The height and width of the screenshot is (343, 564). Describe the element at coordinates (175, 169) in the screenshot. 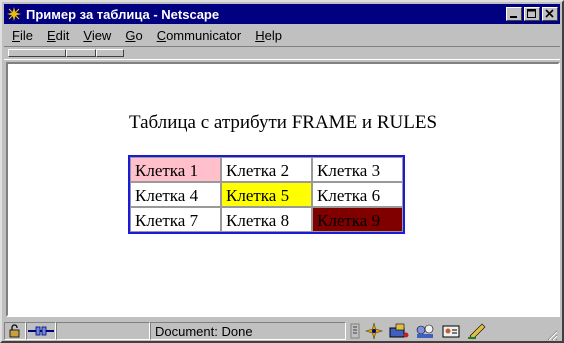

I see `table-cell: Клетка 1` at that location.